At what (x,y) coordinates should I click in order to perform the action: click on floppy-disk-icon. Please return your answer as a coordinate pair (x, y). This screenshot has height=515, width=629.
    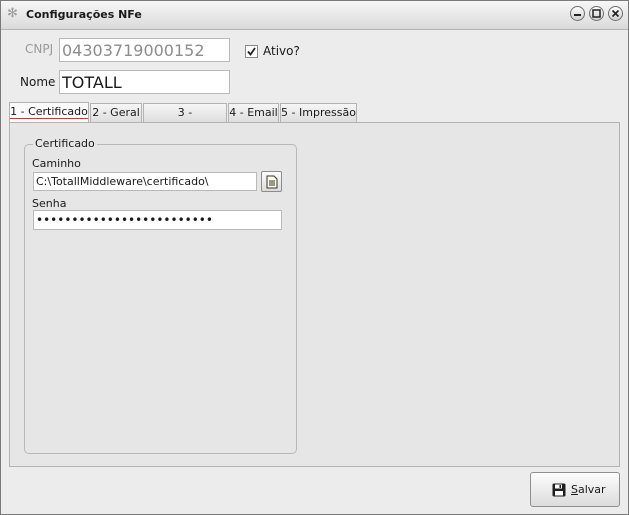
    Looking at the image, I should click on (559, 490).